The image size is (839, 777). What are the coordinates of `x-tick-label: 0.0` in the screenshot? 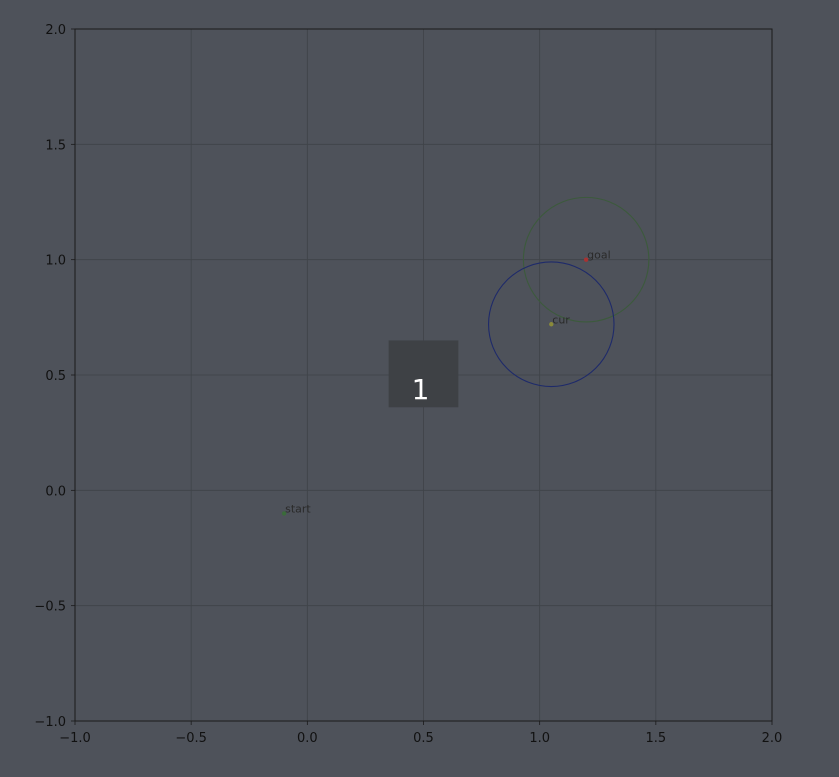 It's located at (307, 738).